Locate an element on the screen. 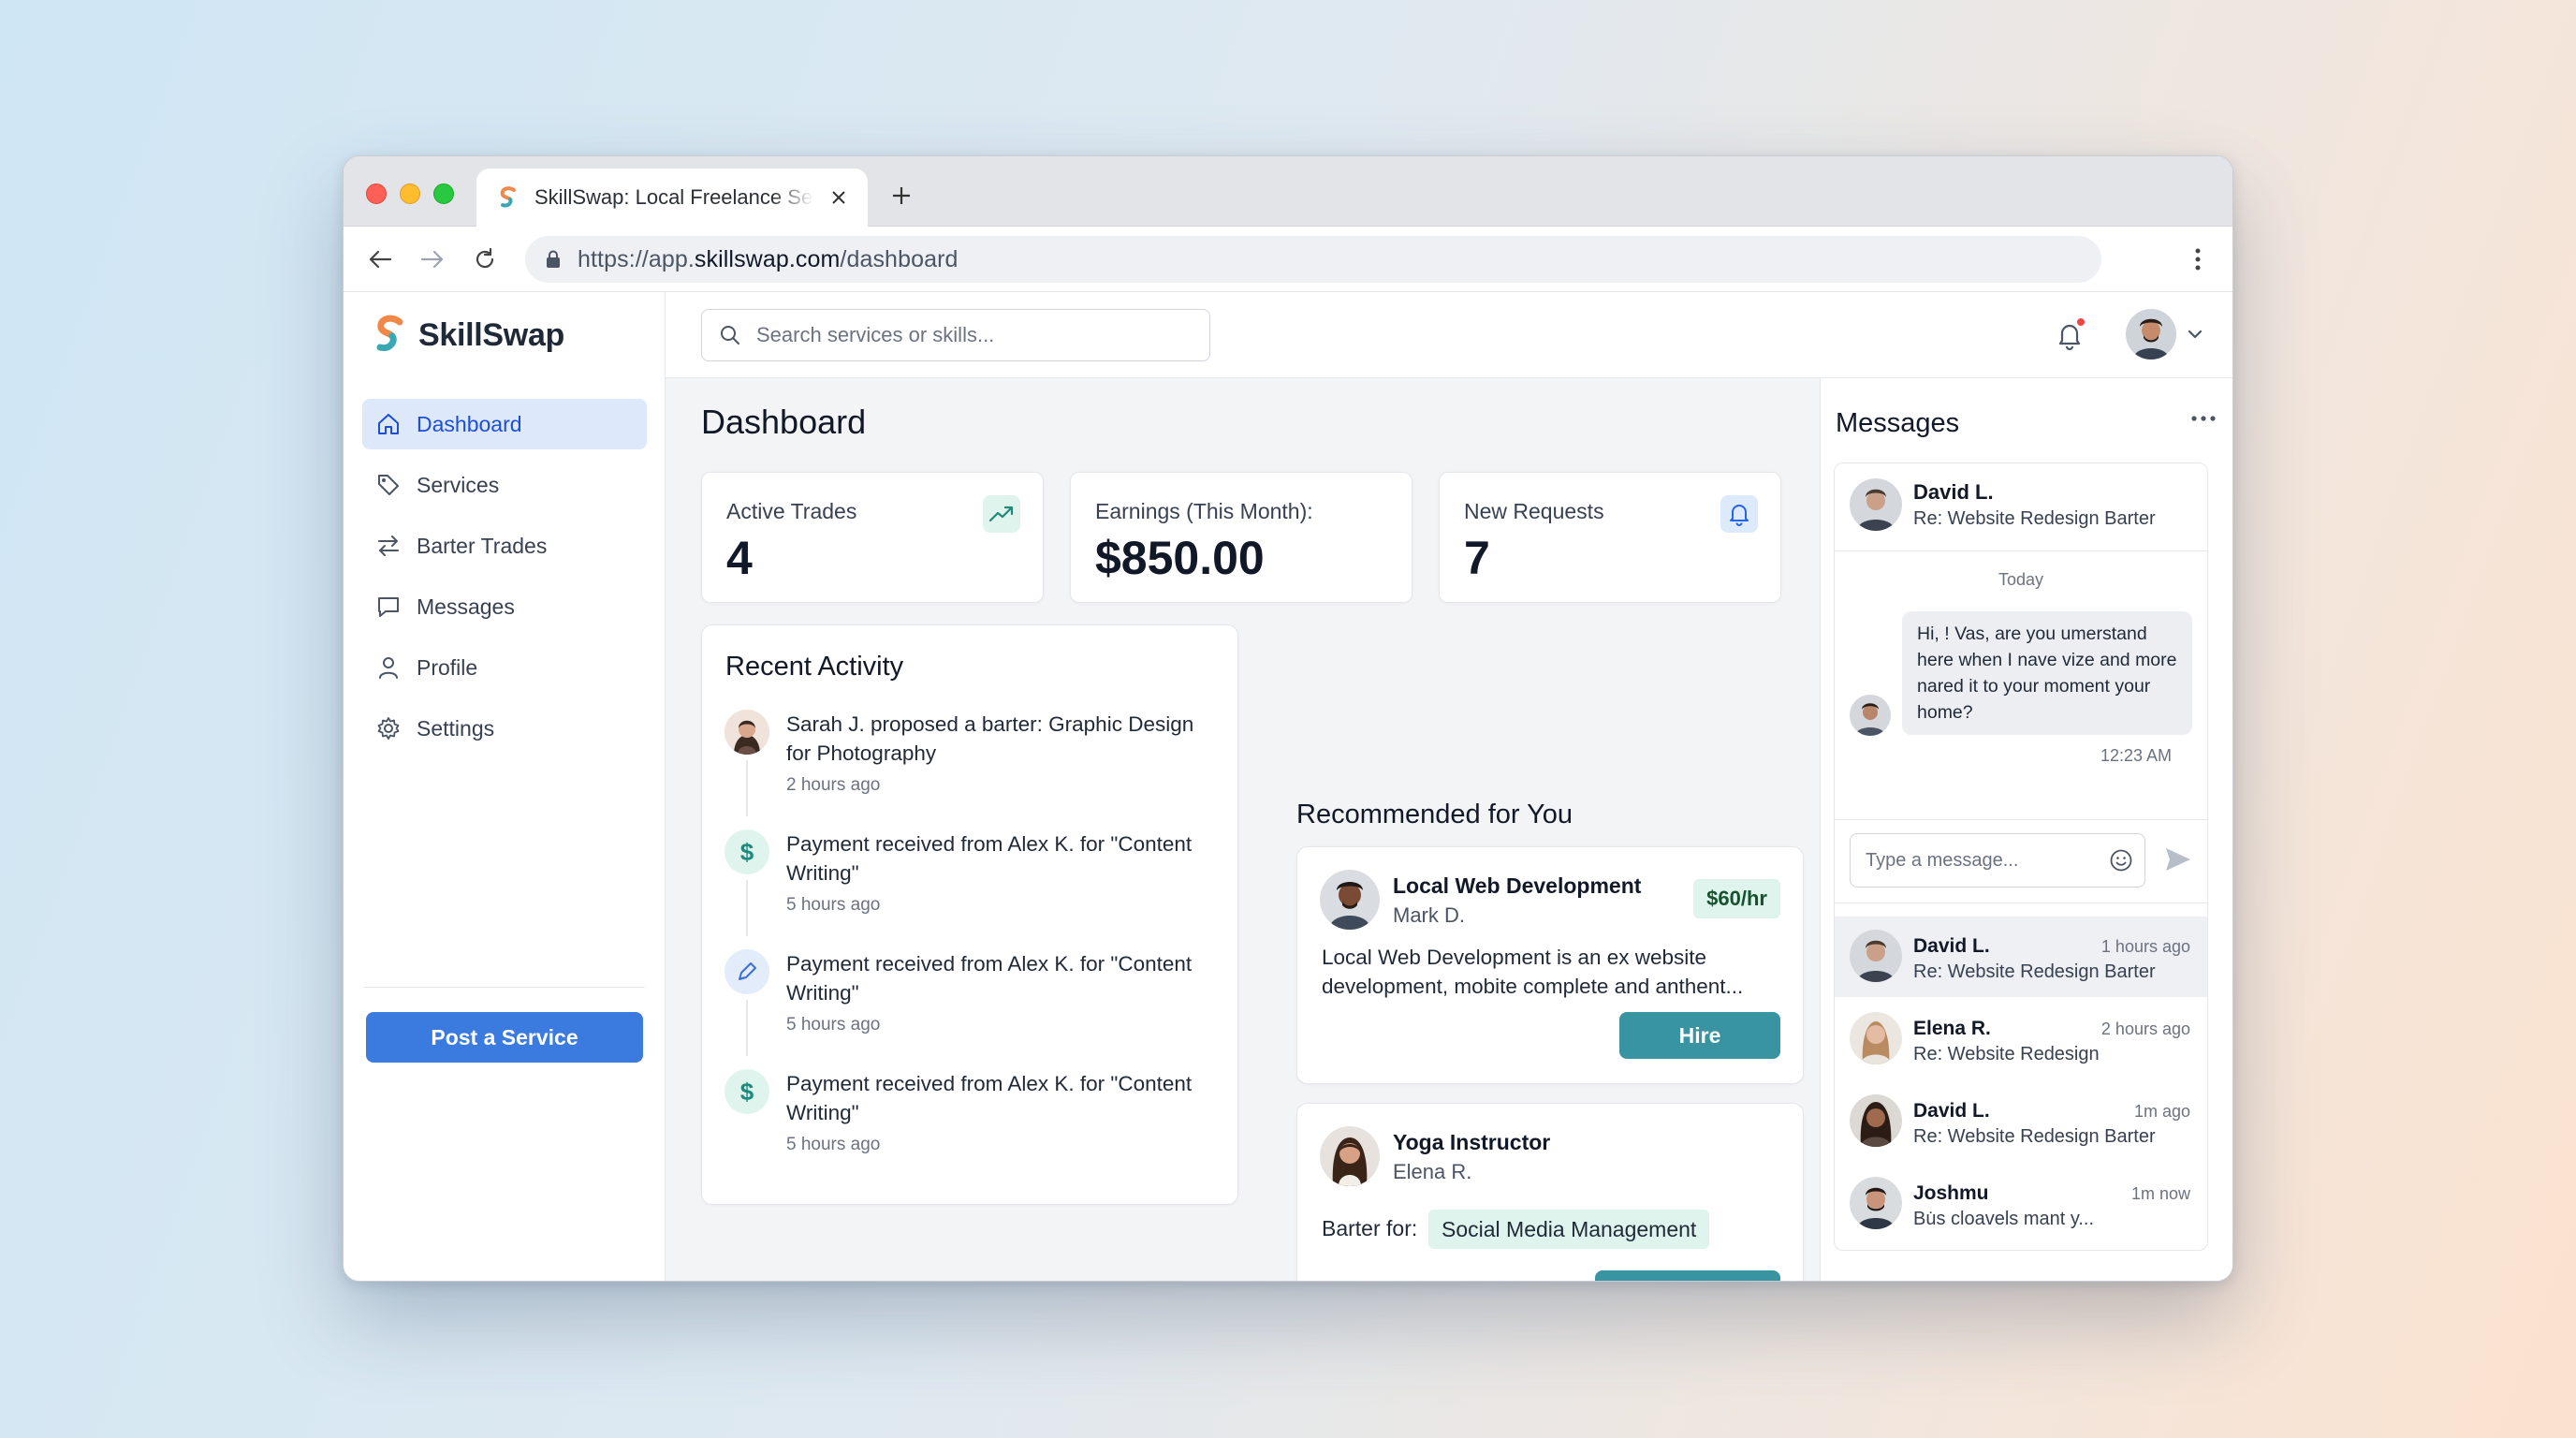  message-thread: Joshmu Bu̇s cloavels mant y... 1m now is located at coordinates (2021, 1204).